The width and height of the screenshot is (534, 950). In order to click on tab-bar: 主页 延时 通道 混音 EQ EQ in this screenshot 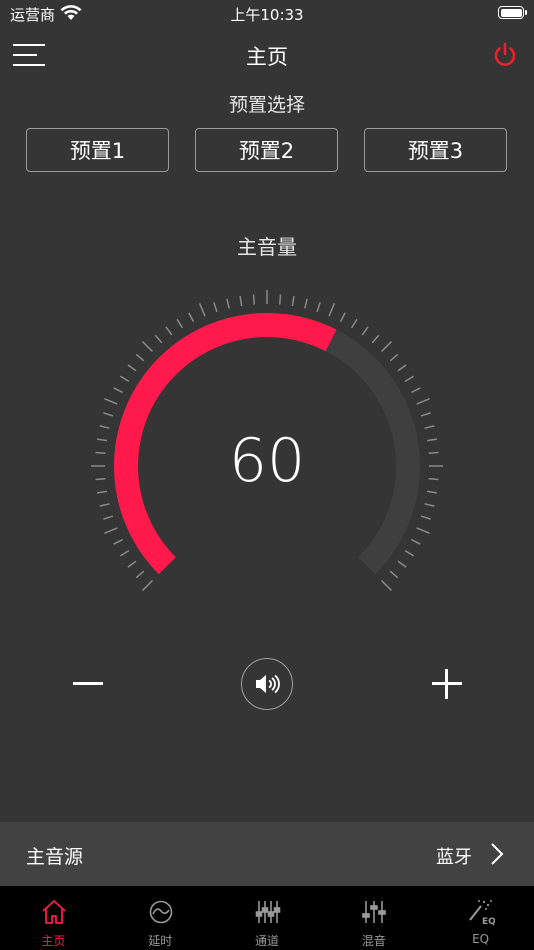, I will do `click(267, 918)`.